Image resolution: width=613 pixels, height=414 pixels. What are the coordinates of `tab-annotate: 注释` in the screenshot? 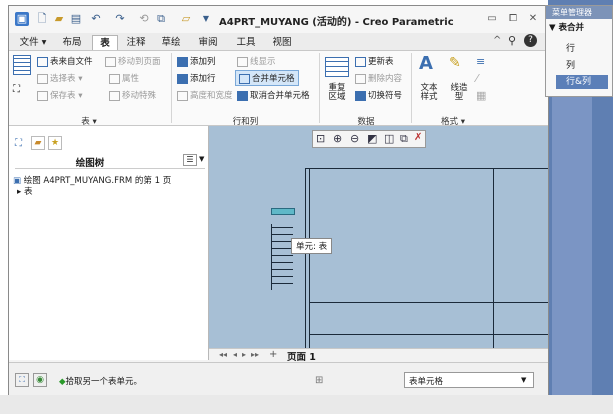 It's located at (136, 42).